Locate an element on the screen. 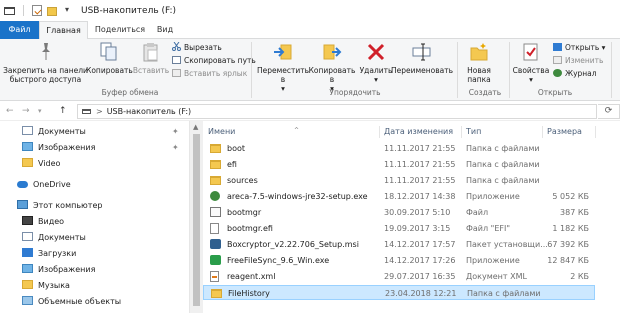 This screenshot has width=620, height=313. paste-button: Вставить is located at coordinates (151, 58).